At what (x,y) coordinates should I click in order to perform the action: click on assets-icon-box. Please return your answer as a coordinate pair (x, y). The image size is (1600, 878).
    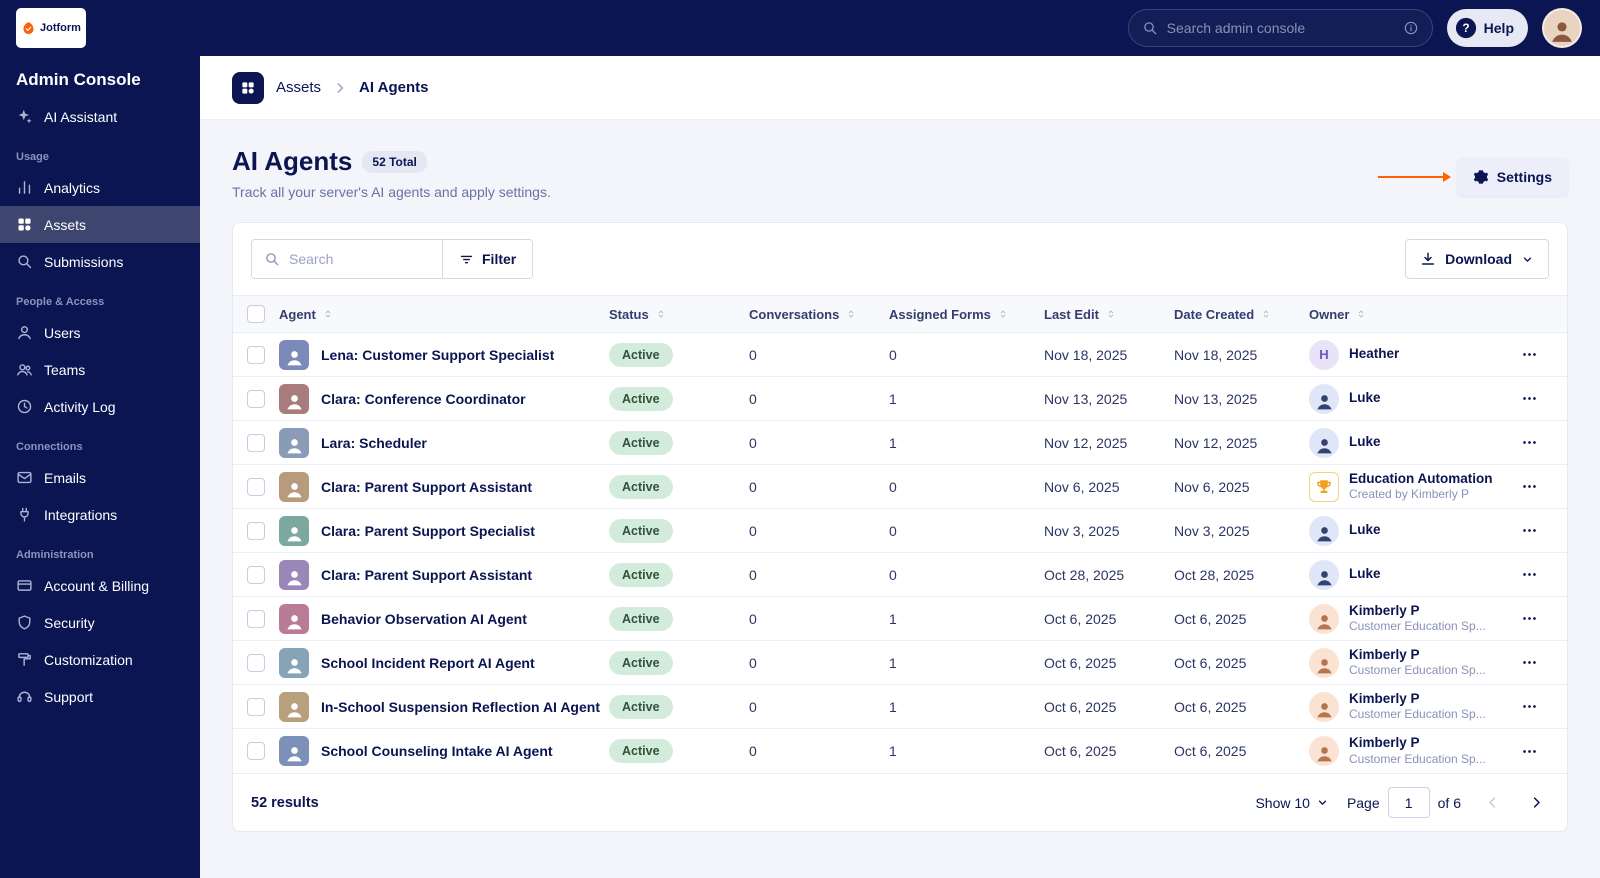
    Looking at the image, I should click on (248, 87).